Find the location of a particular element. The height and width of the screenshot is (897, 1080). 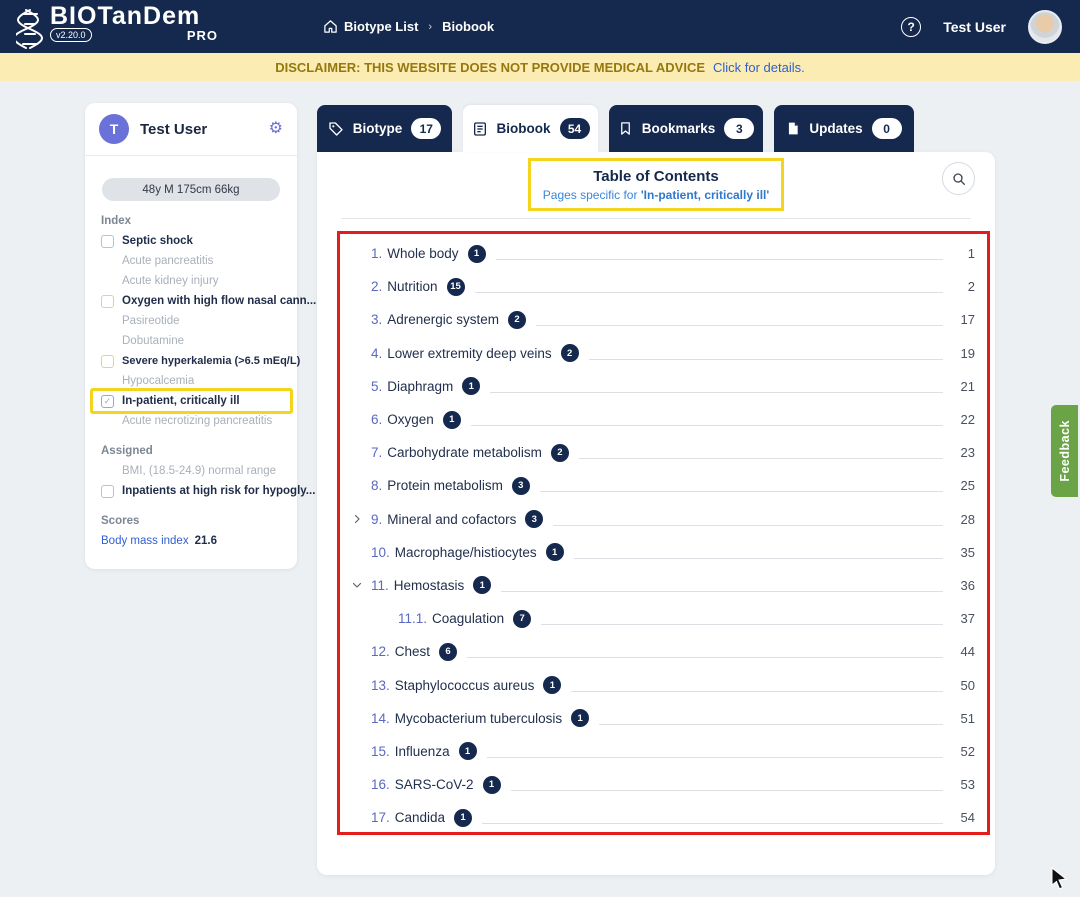

tab-biobook: Biobook 54 is located at coordinates (530, 128).